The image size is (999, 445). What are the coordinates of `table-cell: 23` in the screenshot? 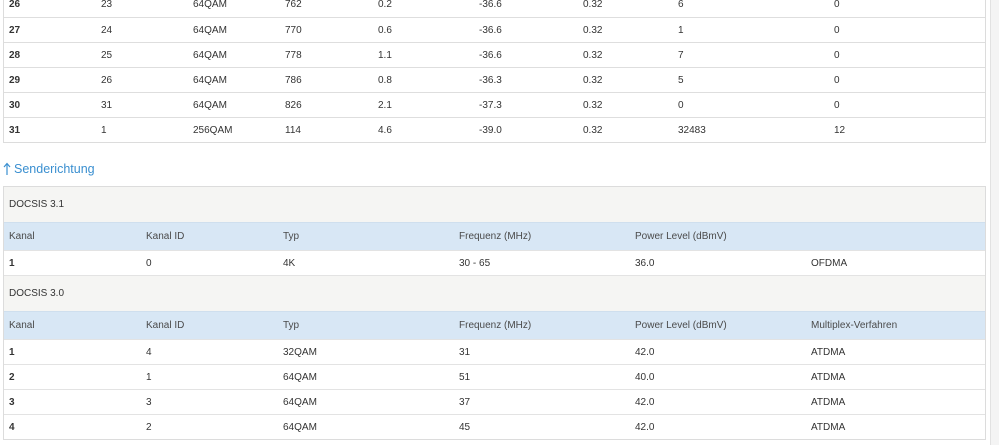 It's located at (107, 5).